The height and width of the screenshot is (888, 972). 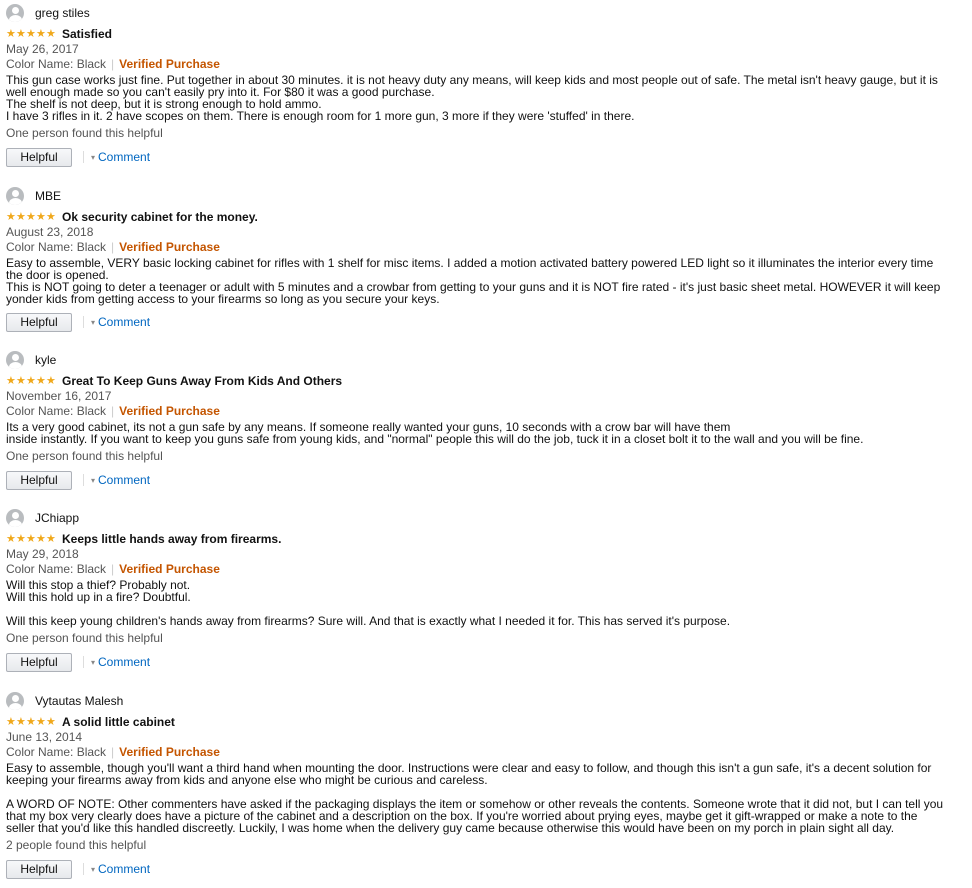 I want to click on author-name: greg stiles, so click(x=62, y=13).